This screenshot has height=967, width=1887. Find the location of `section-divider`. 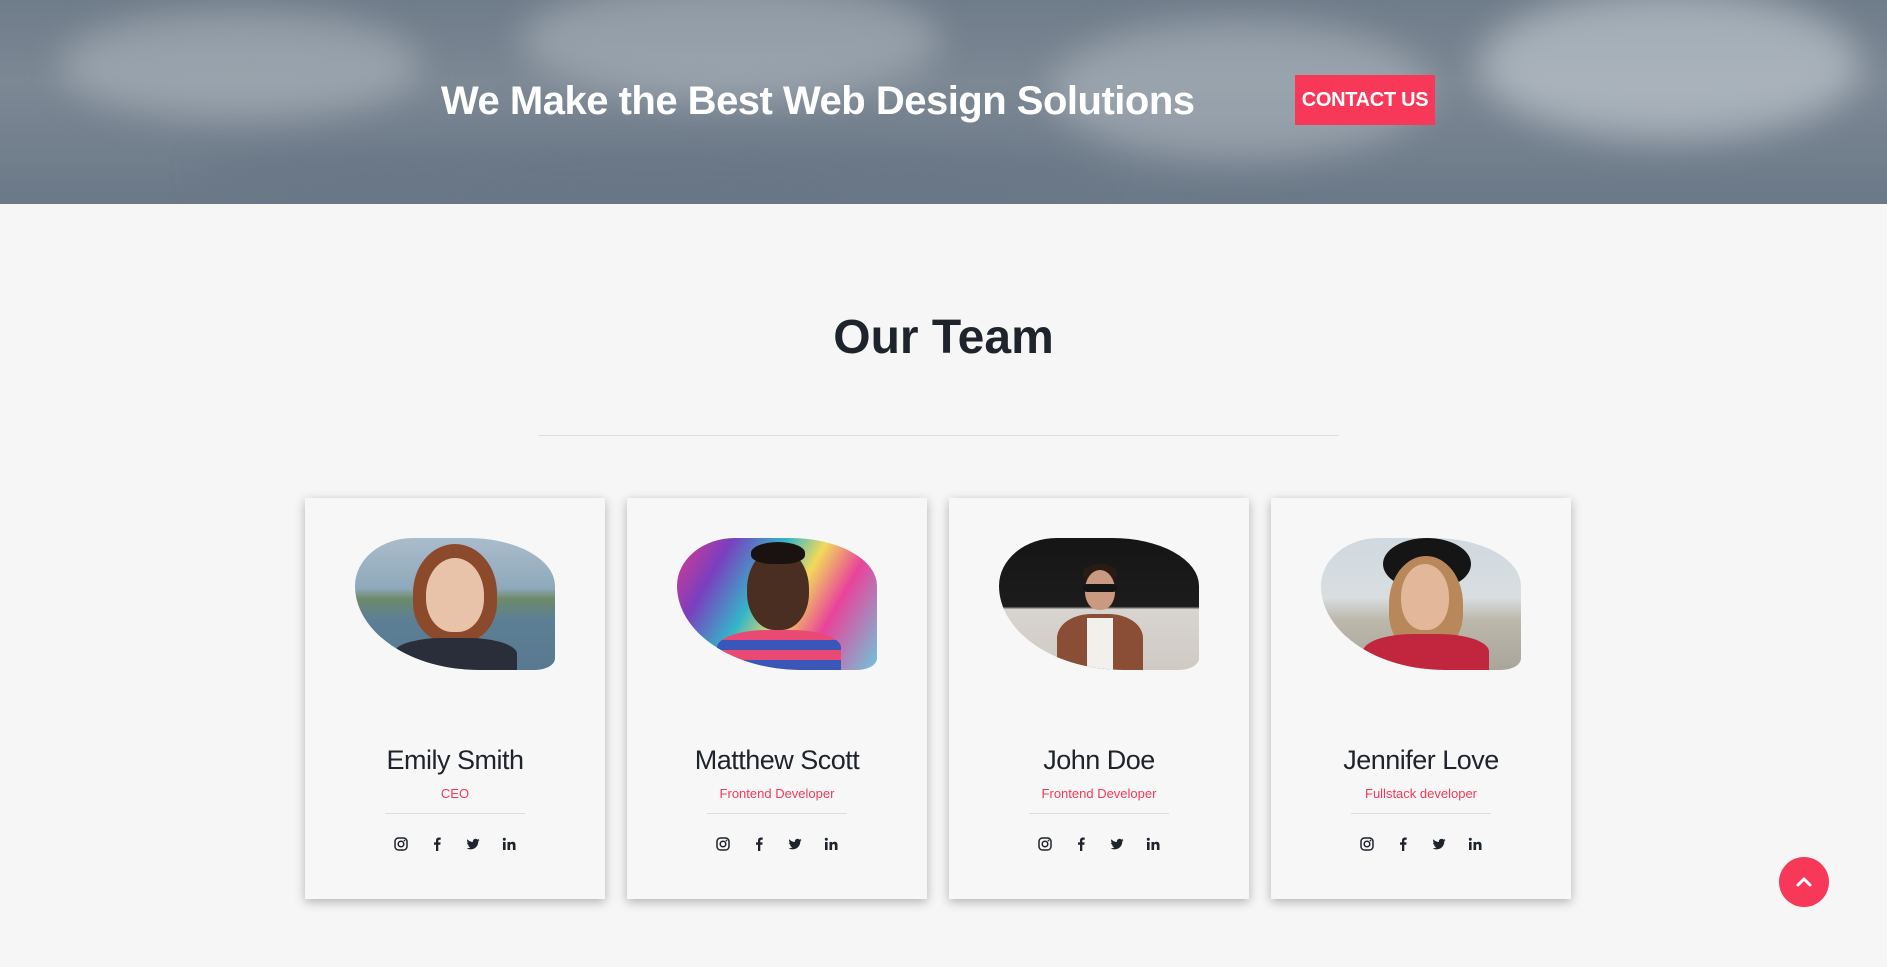

section-divider is located at coordinates (938, 435).